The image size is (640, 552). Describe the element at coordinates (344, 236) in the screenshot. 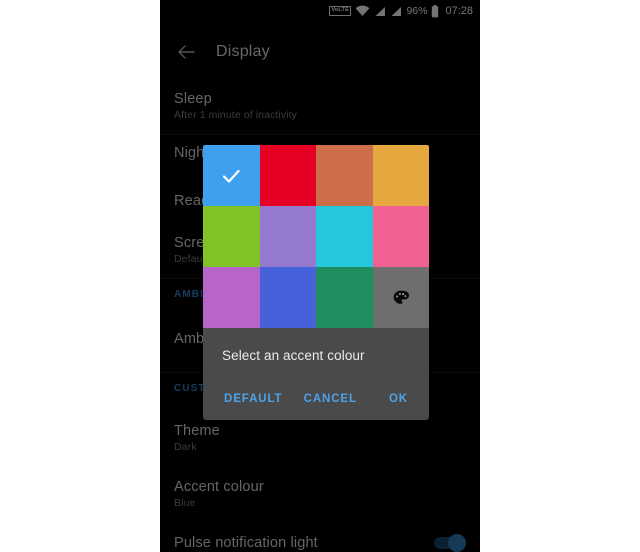

I see `swatch-cyan` at that location.